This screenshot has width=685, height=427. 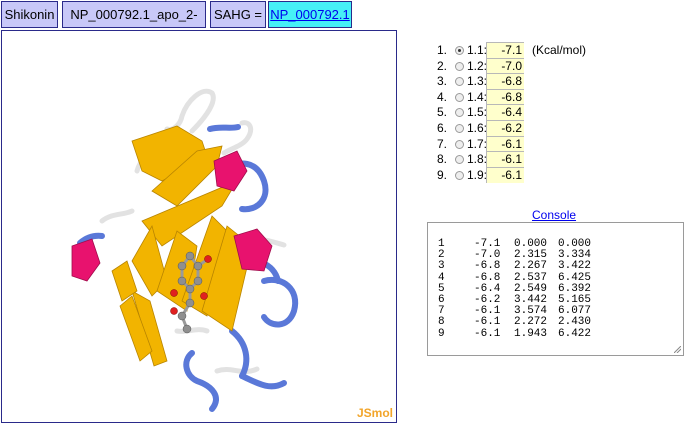 I want to click on console-cell: 6.425, so click(x=575, y=277).